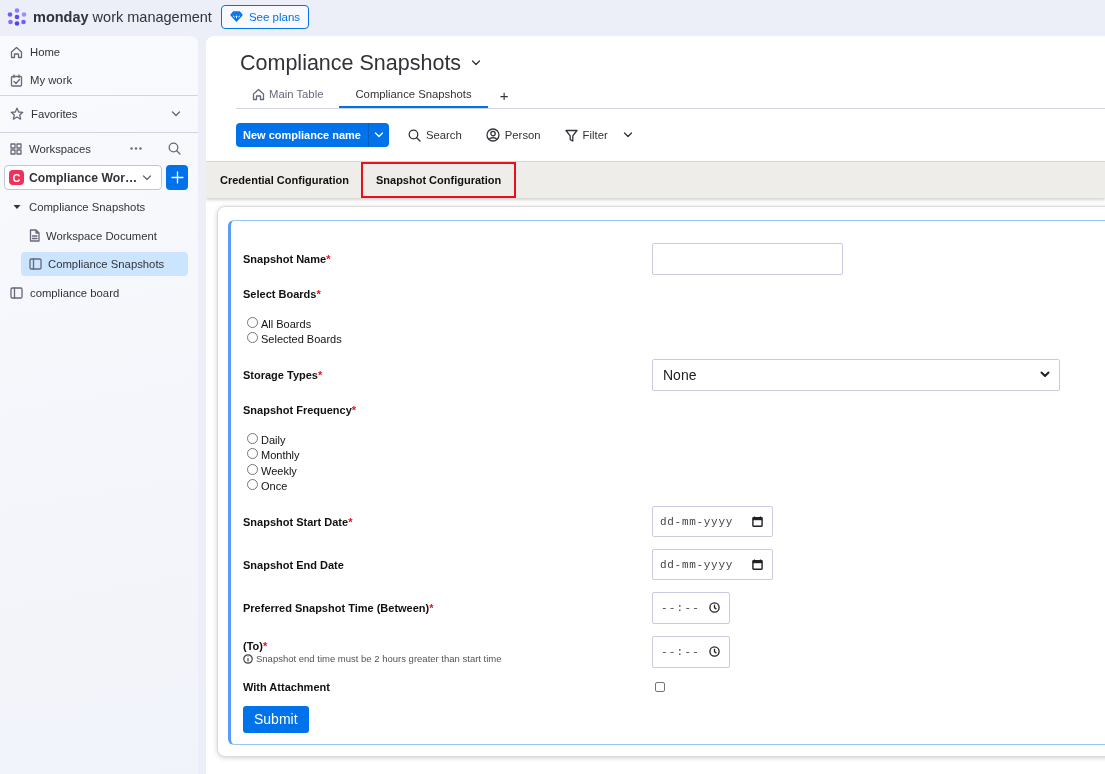  I want to click on text-input, so click(747, 259).